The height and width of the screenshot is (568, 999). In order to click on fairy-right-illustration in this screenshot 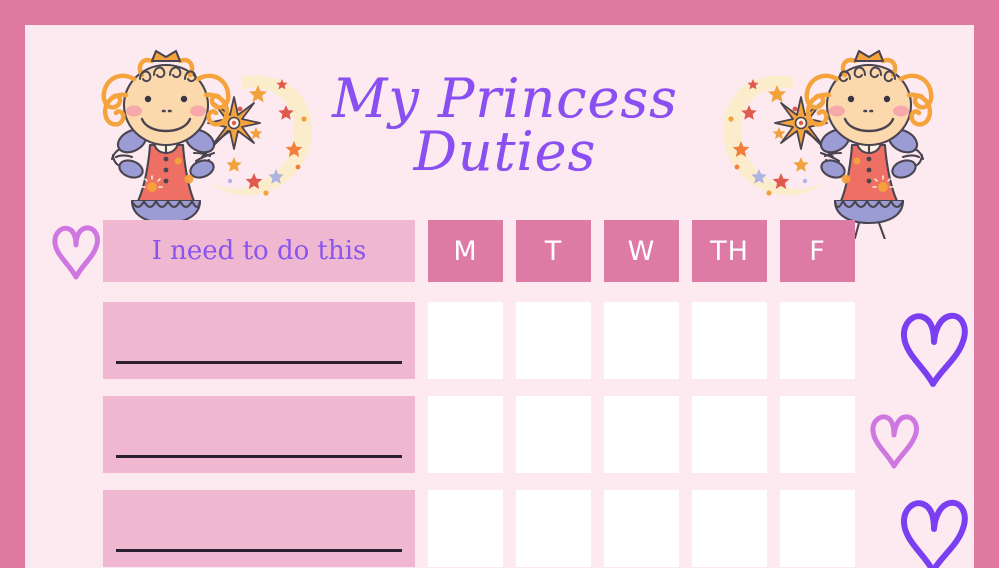, I will do `click(825, 154)`.